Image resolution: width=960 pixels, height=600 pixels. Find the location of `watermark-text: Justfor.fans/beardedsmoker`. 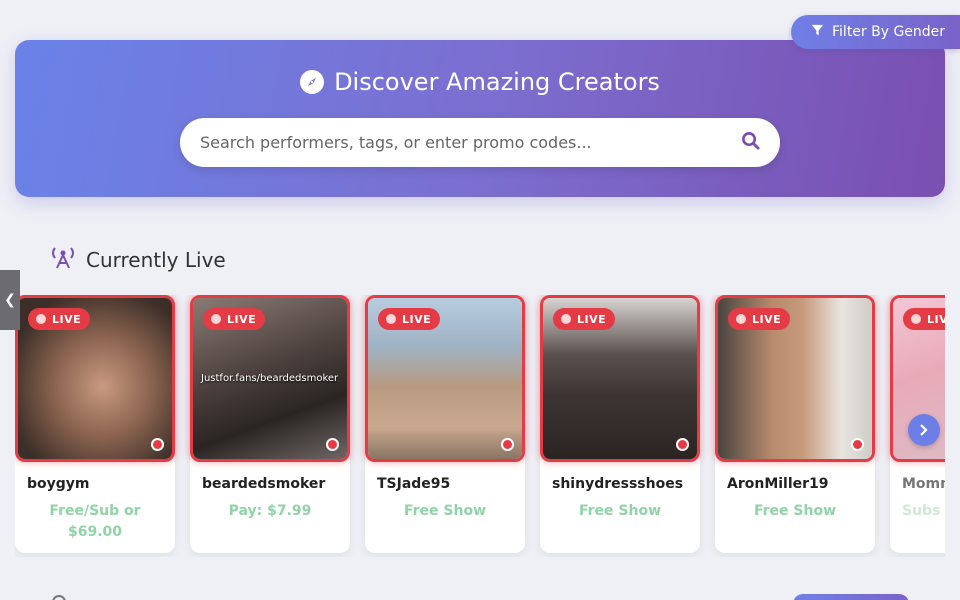

watermark-text: Justfor.fans/beardedsmoker is located at coordinates (270, 378).